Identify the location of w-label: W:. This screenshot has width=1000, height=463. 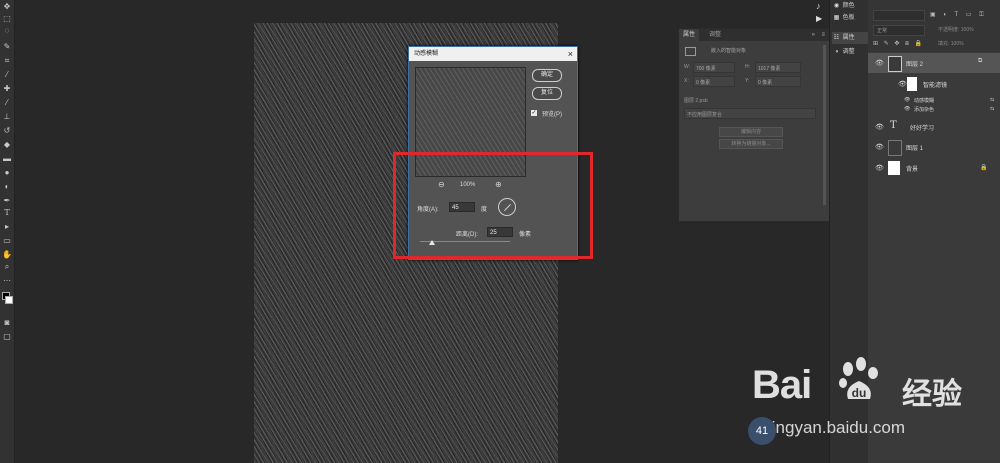
(687, 67).